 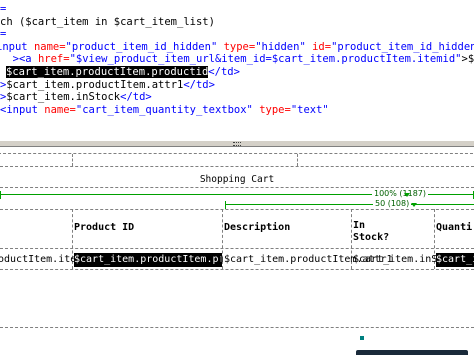 What do you see at coordinates (359, 225) in the screenshot?
I see `header-in-stock-line1: In` at bounding box center [359, 225].